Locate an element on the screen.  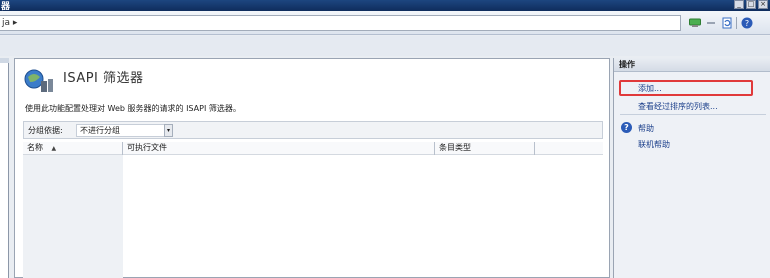
group-by-select: 不进行分组 ▾ is located at coordinates (124, 130).